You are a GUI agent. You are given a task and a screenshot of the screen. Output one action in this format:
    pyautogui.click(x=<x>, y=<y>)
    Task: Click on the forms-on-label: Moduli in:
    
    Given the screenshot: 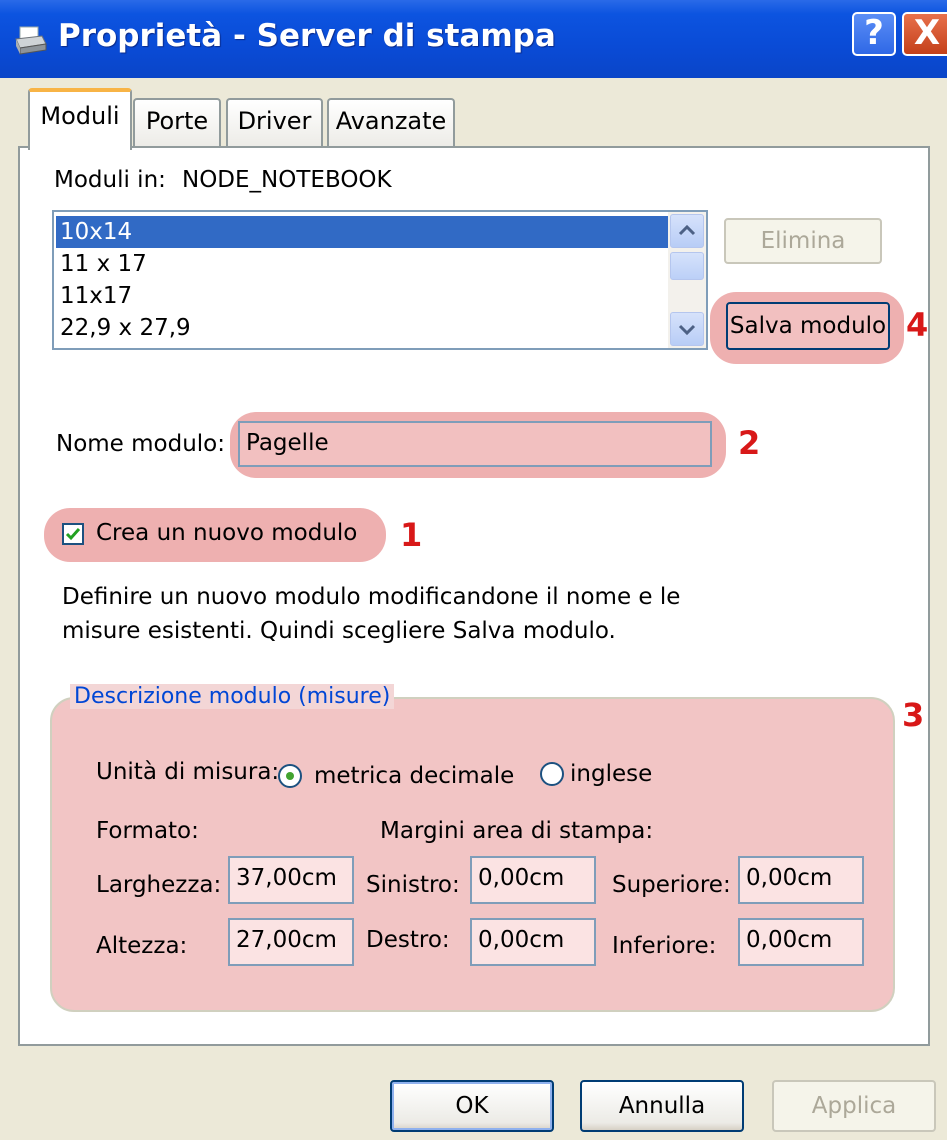 What is the action you would take?
    pyautogui.click(x=110, y=180)
    